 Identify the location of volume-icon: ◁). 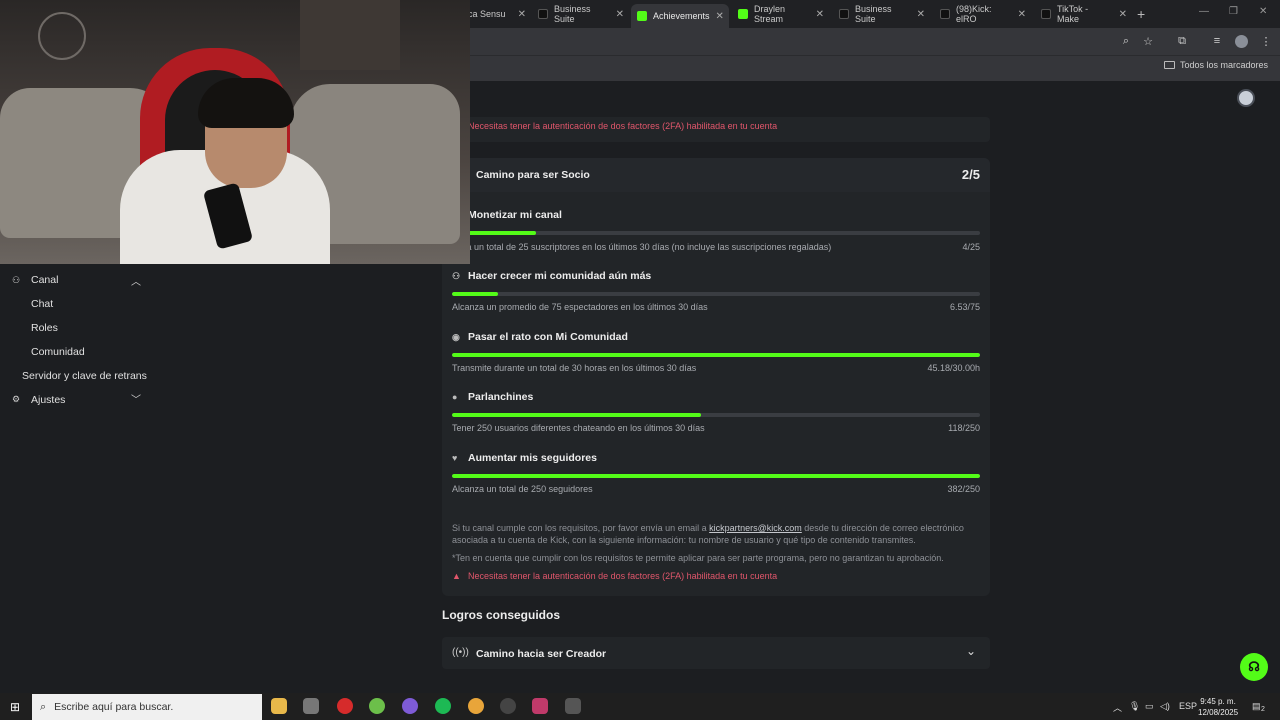
(1165, 706).